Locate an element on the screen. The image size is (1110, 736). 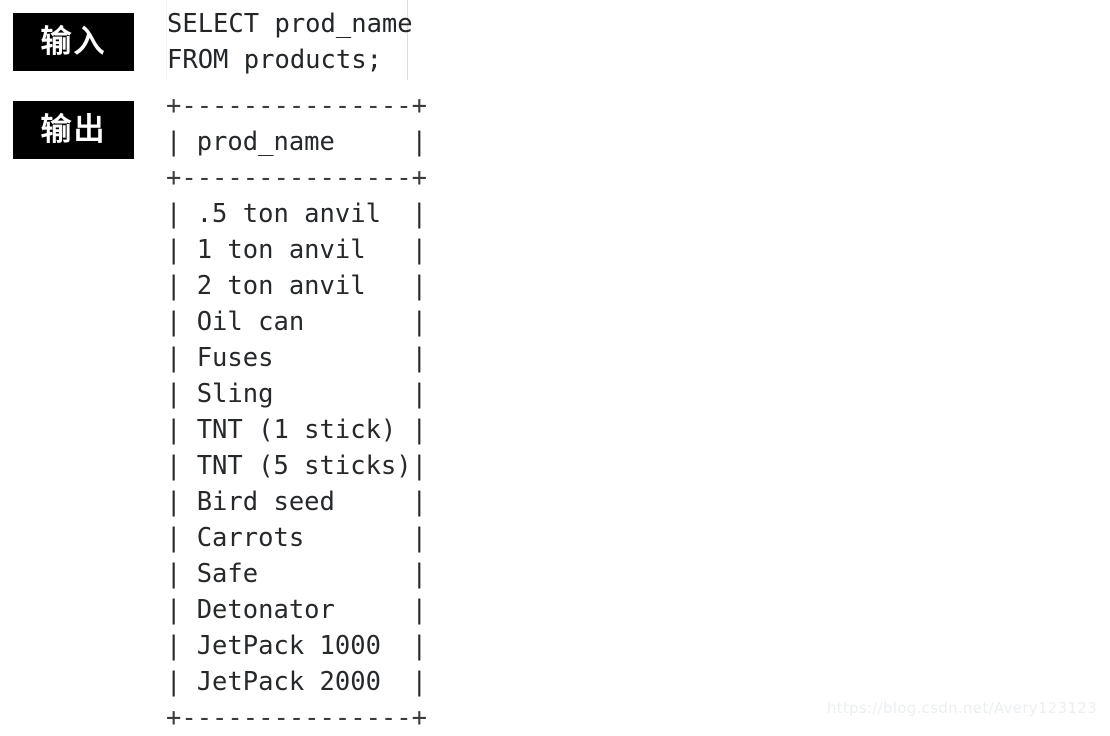
table-header-rule: +---------------+ is located at coordinates (296, 178).